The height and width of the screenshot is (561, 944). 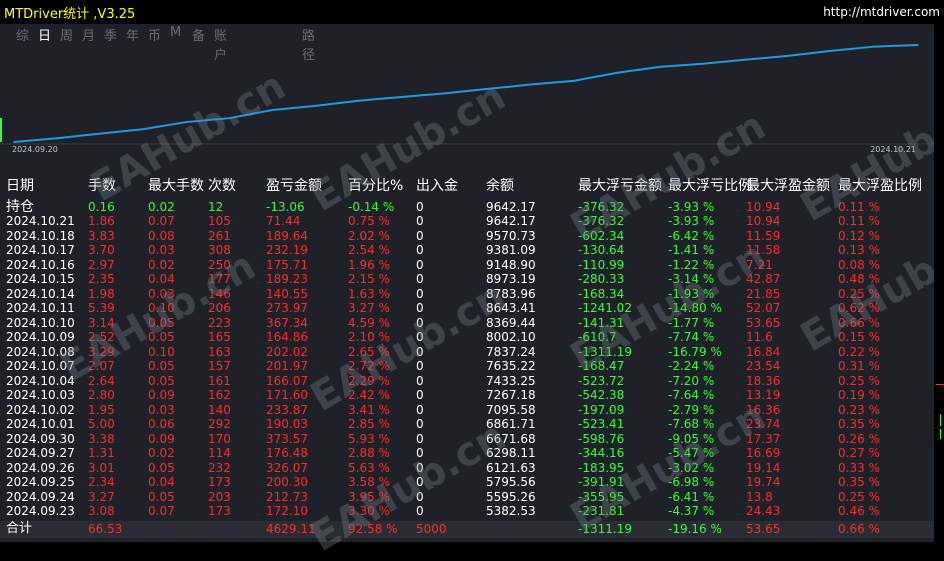 I want to click on cell-maxddpct: -6.41 %, so click(x=691, y=496).